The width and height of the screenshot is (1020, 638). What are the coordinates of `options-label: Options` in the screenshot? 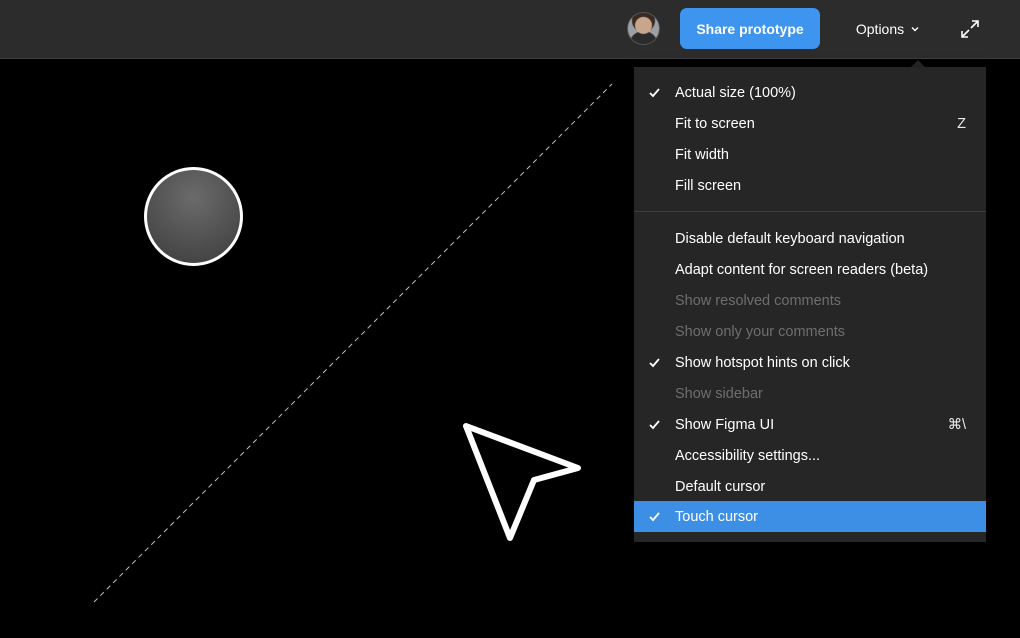 It's located at (880, 28).